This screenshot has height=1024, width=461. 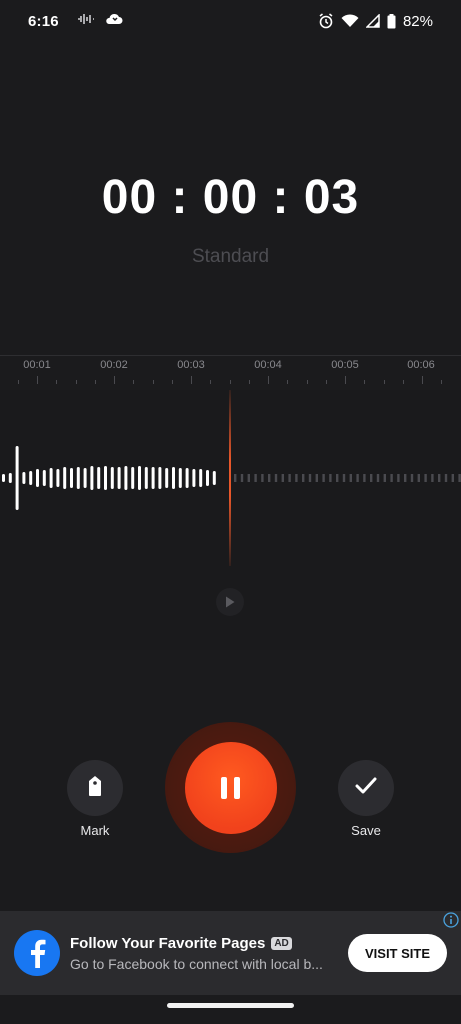 What do you see at coordinates (168, 943) in the screenshot?
I see `ad-title: Follow Your Favorite Pages` at bounding box center [168, 943].